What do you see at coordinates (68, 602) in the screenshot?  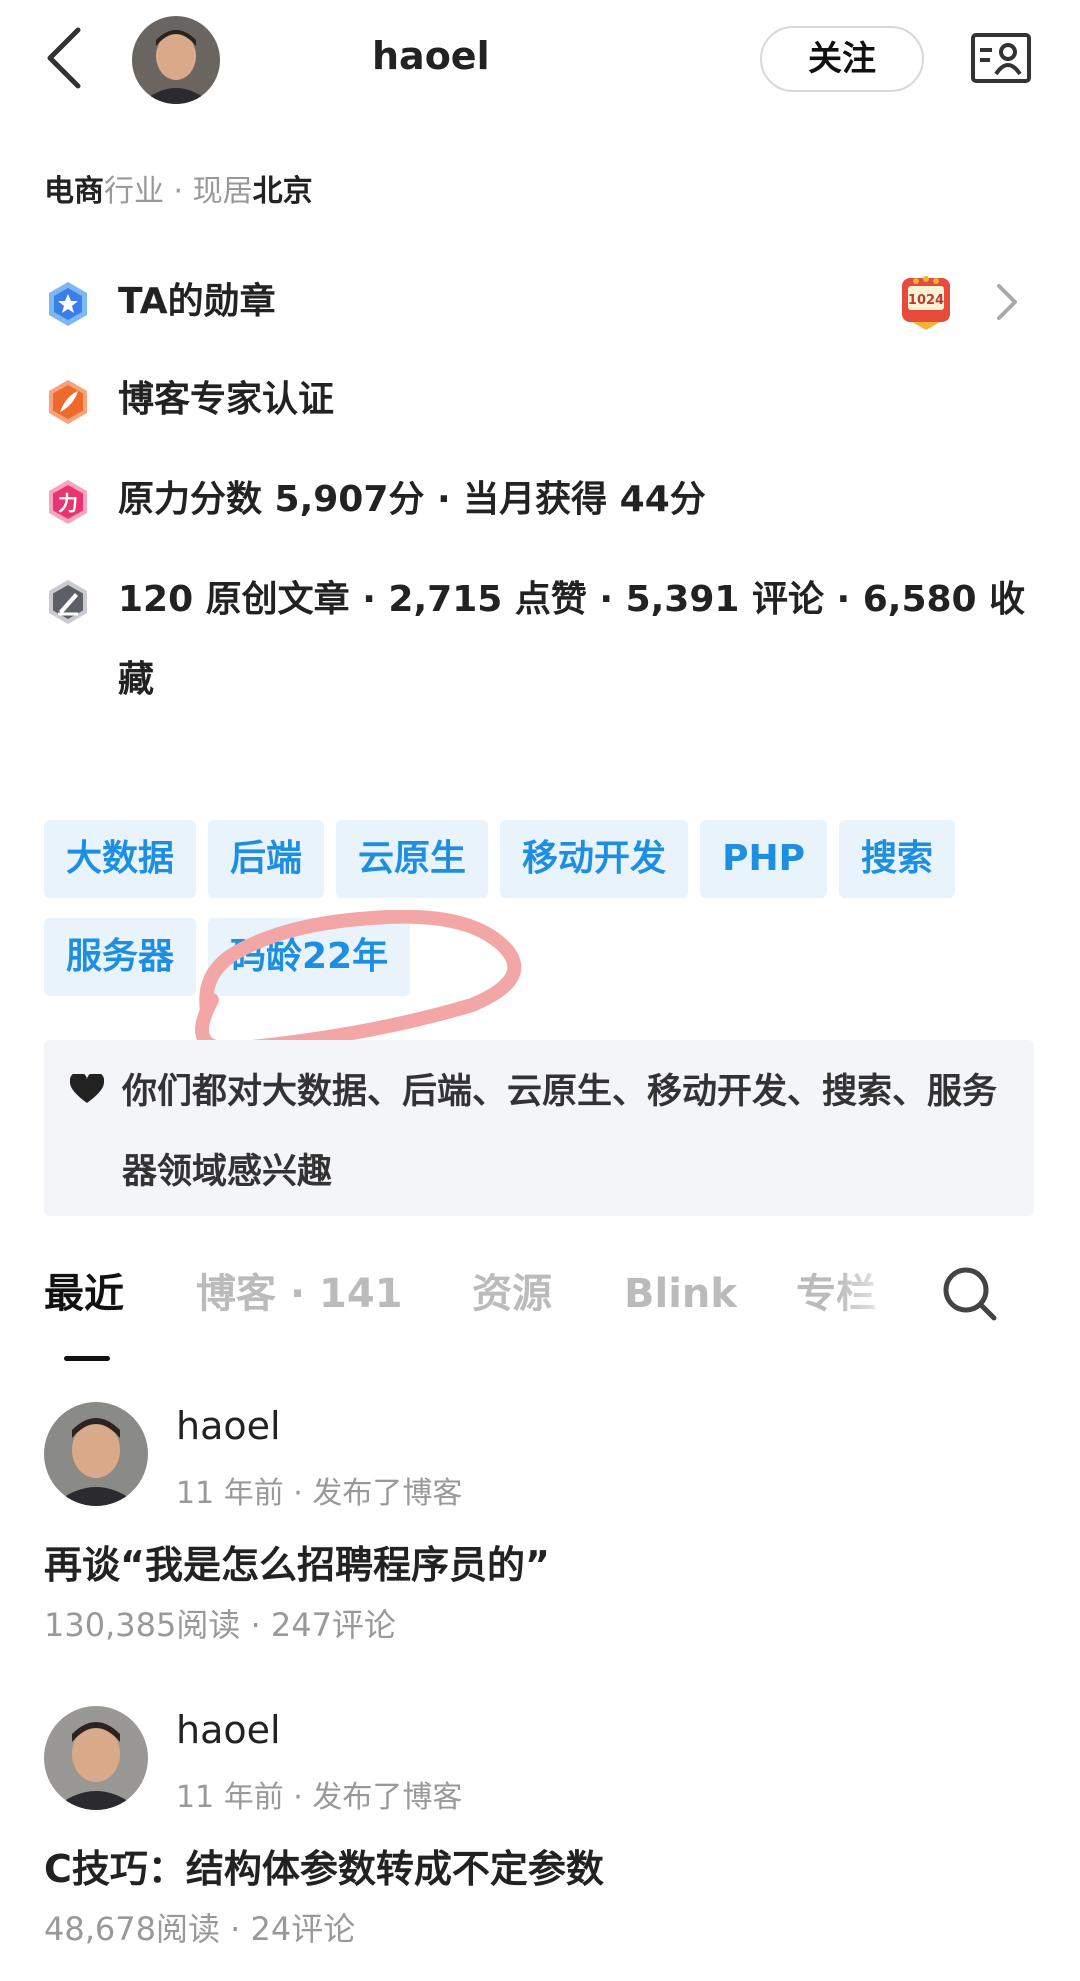 I see `articles-icon` at bounding box center [68, 602].